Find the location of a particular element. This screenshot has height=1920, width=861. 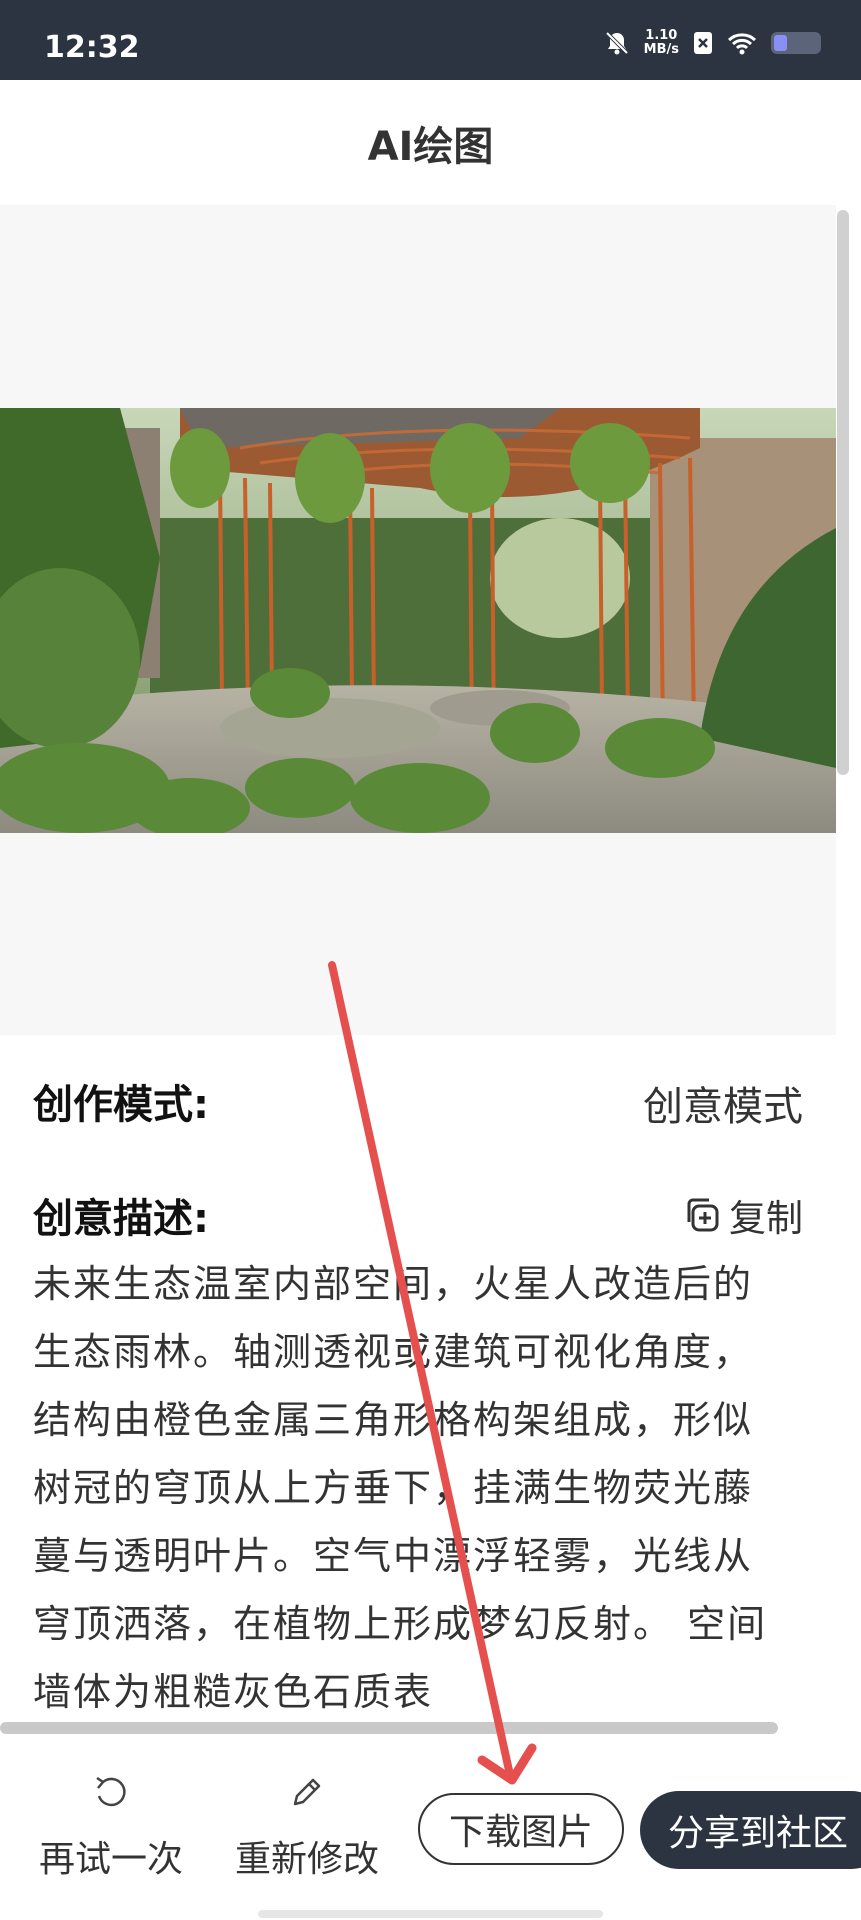

wifi-icon is located at coordinates (742, 44).